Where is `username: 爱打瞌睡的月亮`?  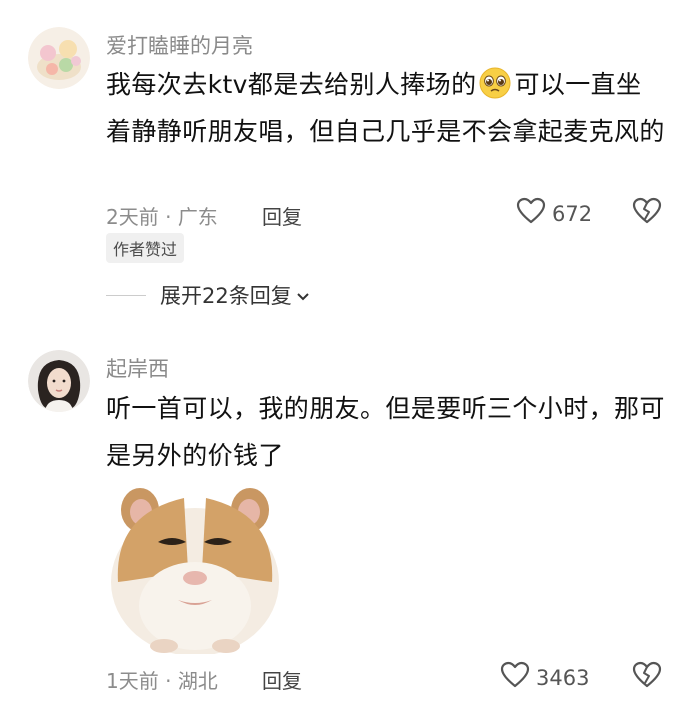 username: 爱打瞌睡的月亮 is located at coordinates (179, 45).